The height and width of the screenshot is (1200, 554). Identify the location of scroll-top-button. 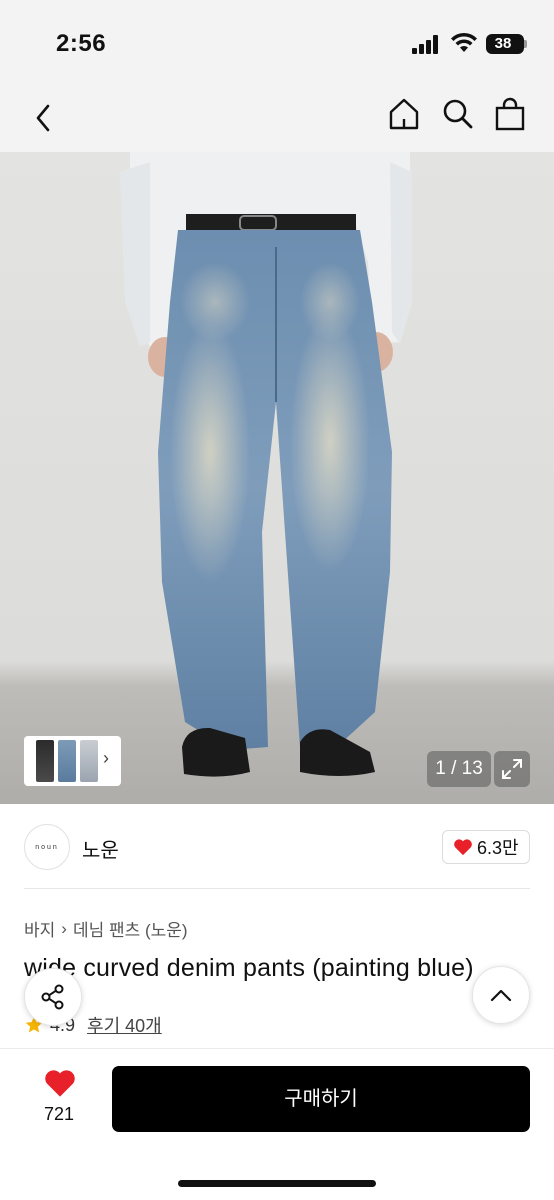
(501, 995).